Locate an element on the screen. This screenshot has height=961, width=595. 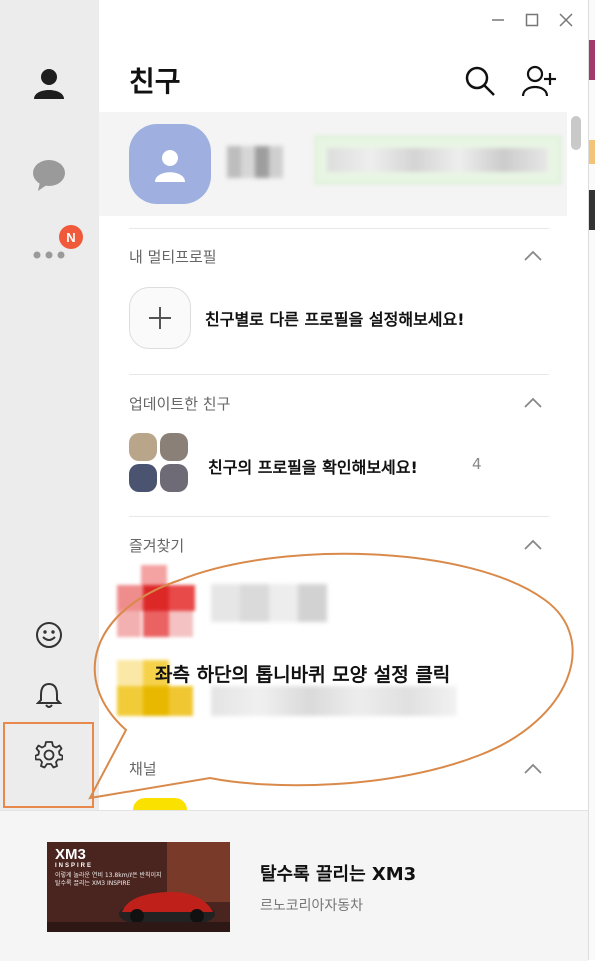
blurred-favorite-avatar is located at coordinates (156, 604).